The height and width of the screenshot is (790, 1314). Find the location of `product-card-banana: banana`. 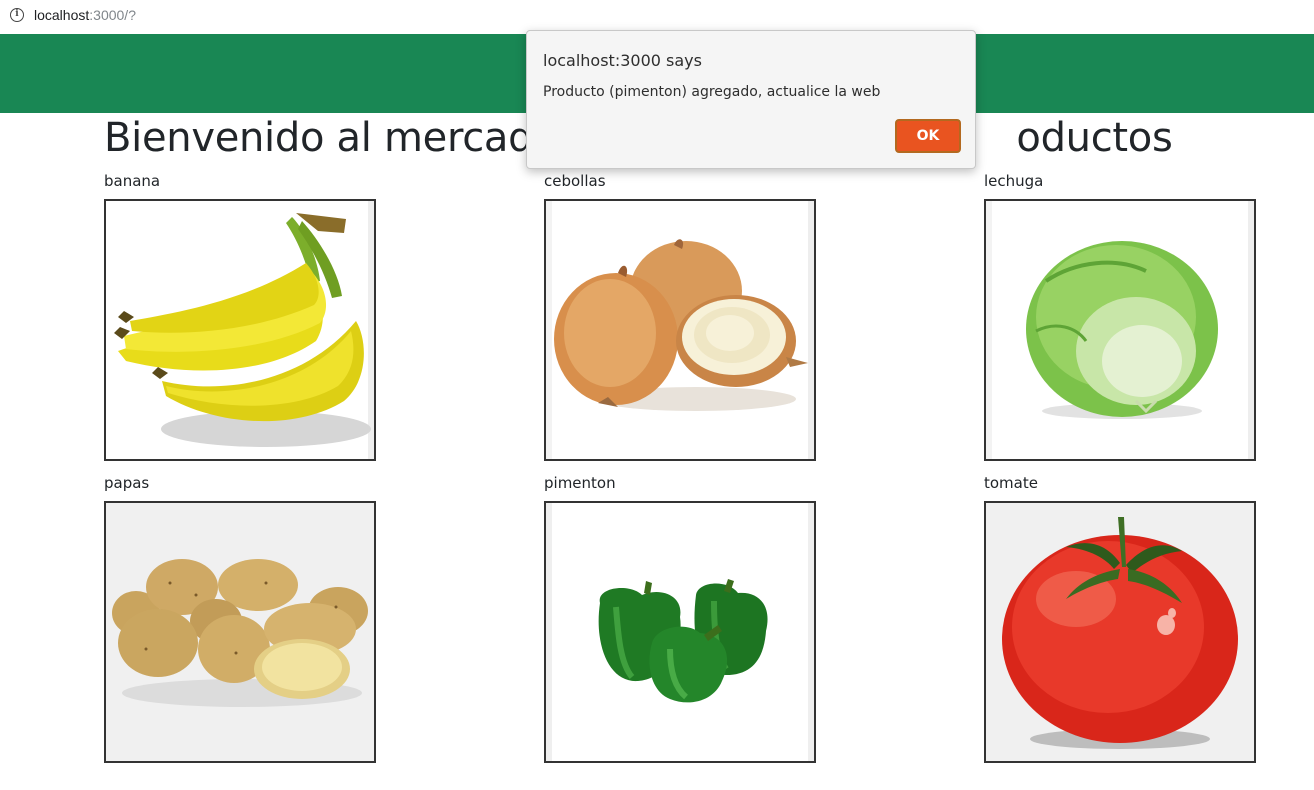

product-card-banana: banana is located at coordinates (240, 316).